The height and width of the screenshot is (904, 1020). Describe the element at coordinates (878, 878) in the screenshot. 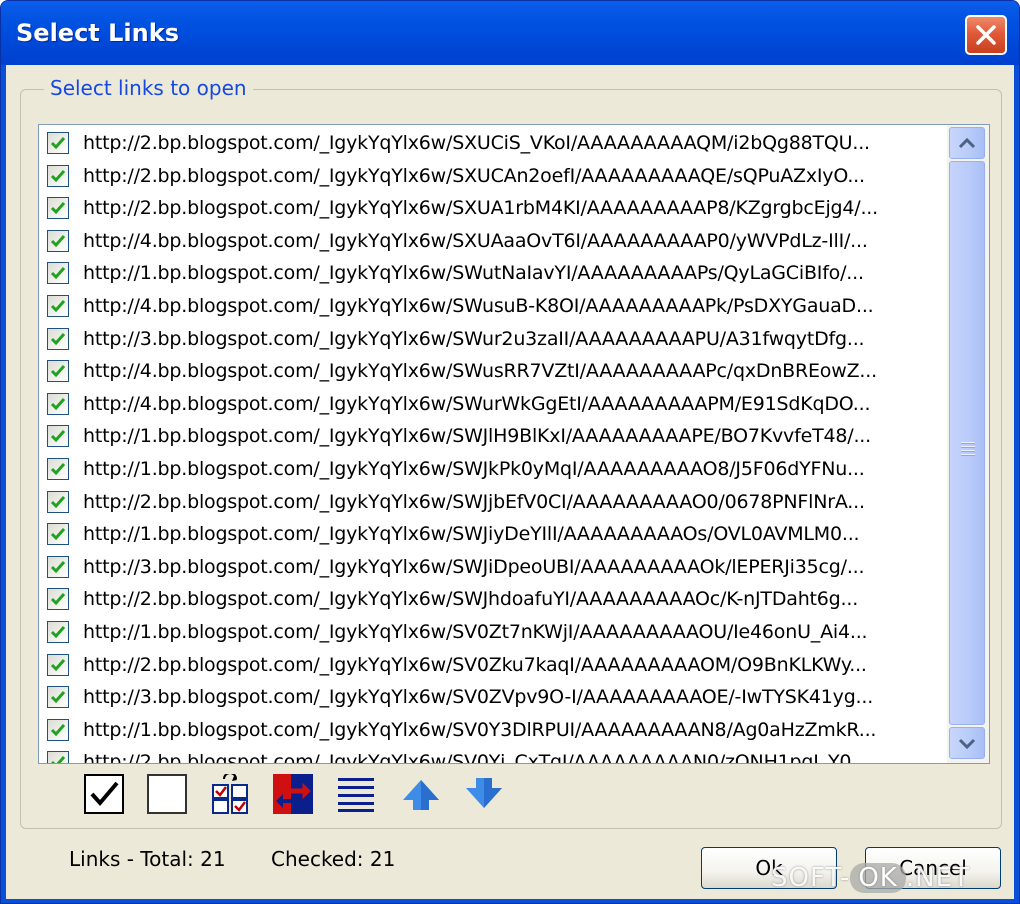

I see `watermark-ok: OK` at that location.